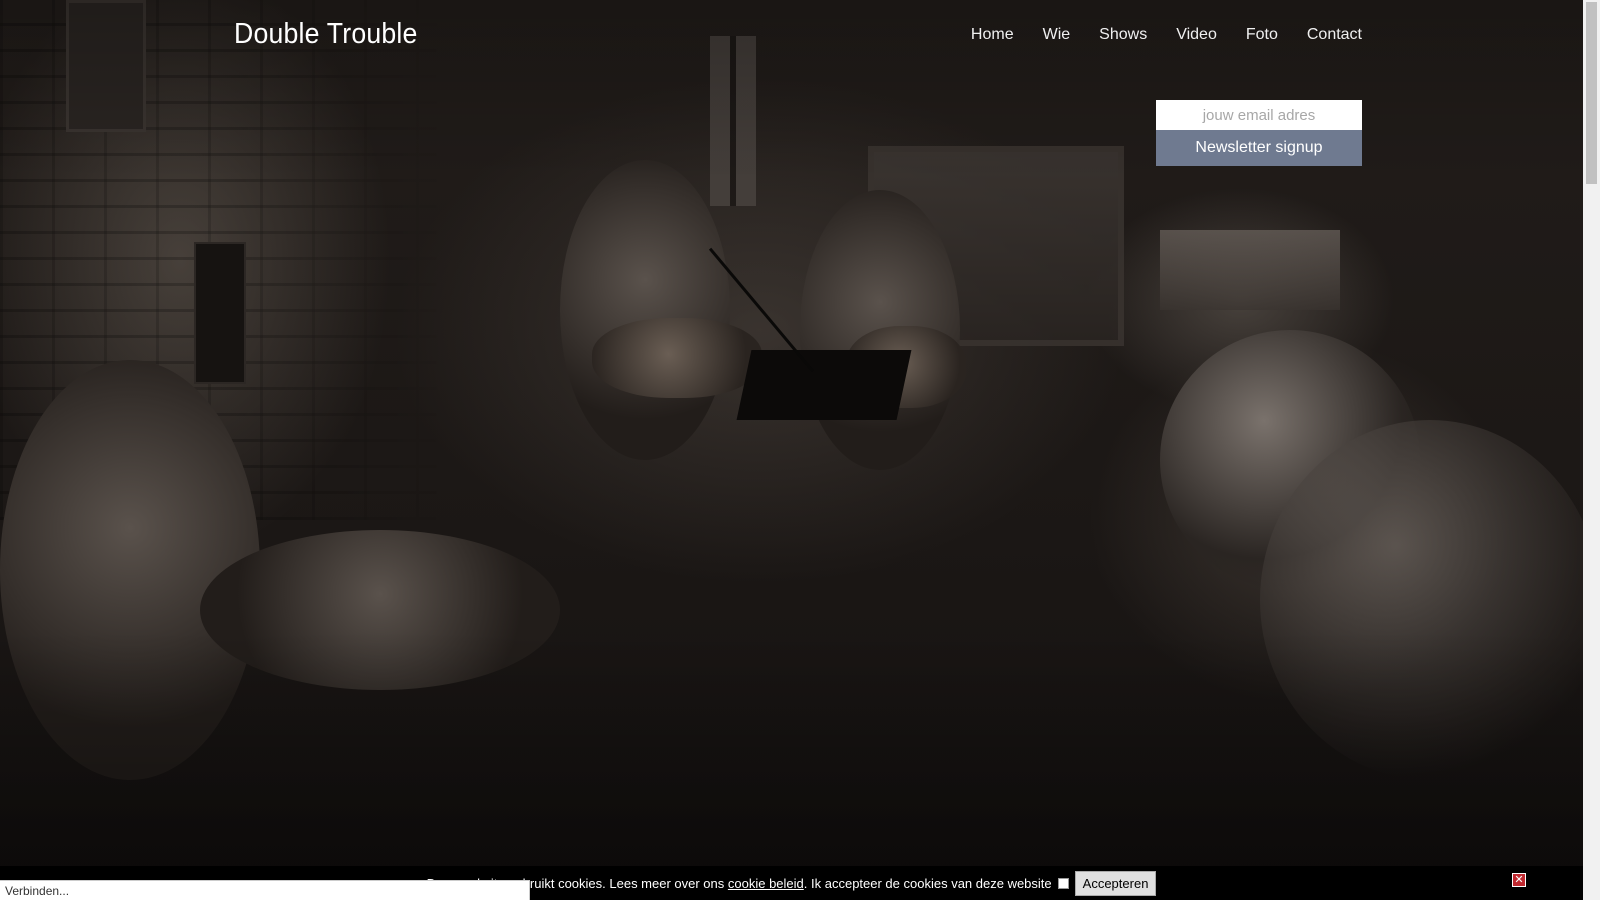  I want to click on newsletter-email-input, so click(1259, 115).